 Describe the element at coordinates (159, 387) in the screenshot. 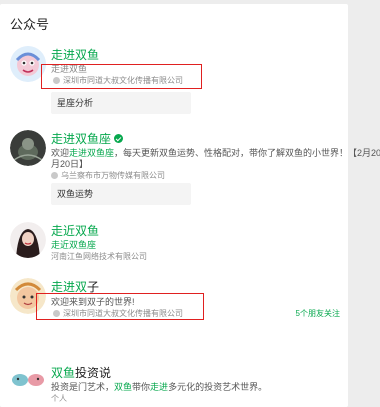

I see `account-desc: 投资是门艺术，双鱼带你走进多元化的投资艺术世界。` at that location.